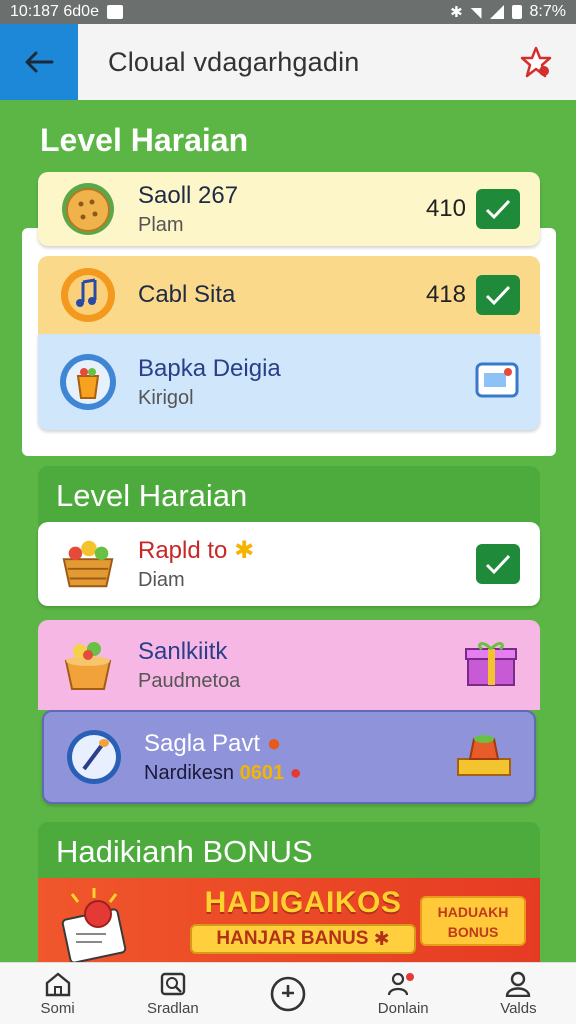 This screenshot has width=576, height=1024. I want to click on nav-item-center, so click(287, 993).